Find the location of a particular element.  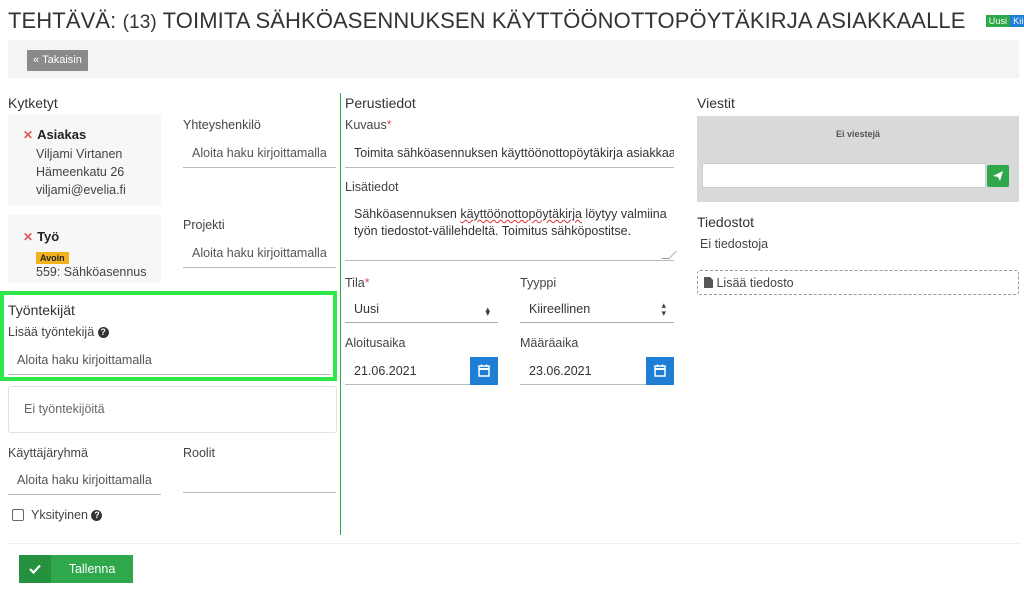

check-icon is located at coordinates (35, 569).